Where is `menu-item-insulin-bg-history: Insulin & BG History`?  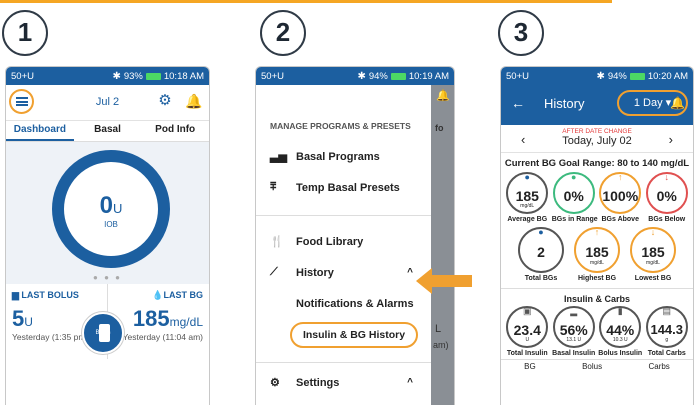
menu-item-insulin-bg-history: Insulin & BG History is located at coordinates (354, 335).